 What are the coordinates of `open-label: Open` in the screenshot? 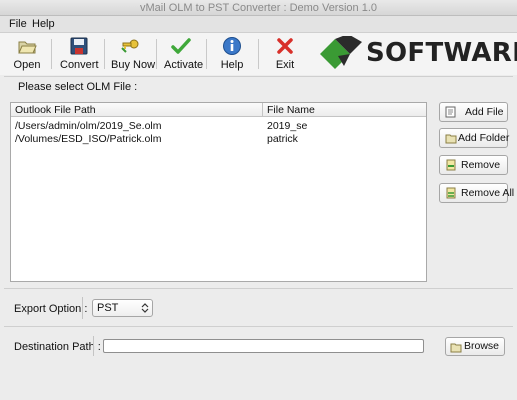 It's located at (27, 65).